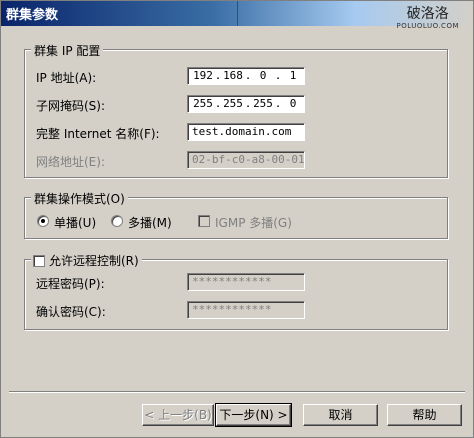 The width and height of the screenshot is (474, 438). I want to click on subnet-mask-label: 子网掩码(S):, so click(71, 106).